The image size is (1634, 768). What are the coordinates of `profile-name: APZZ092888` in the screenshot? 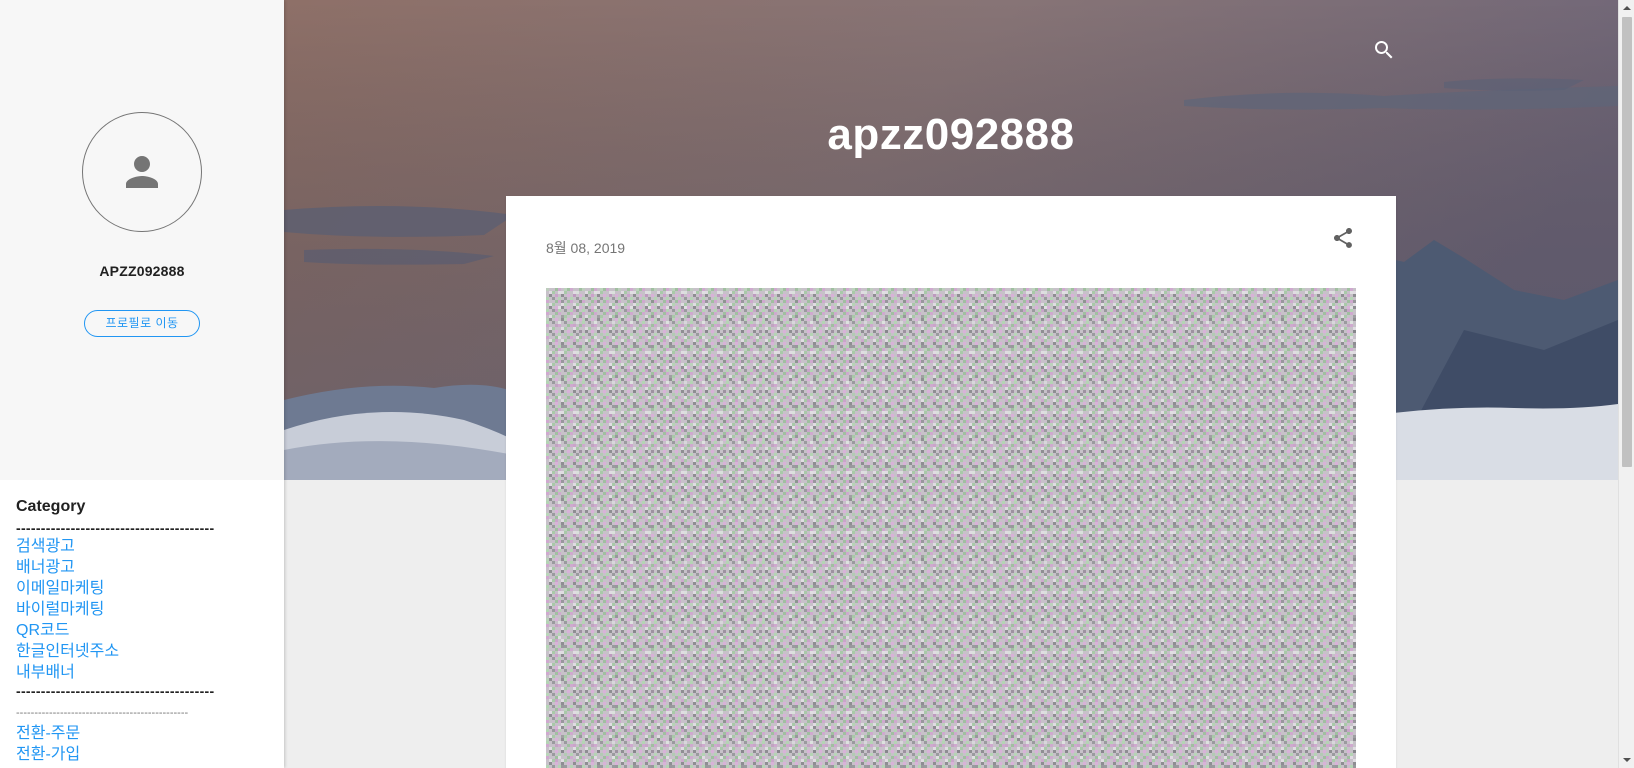 It's located at (142, 271).